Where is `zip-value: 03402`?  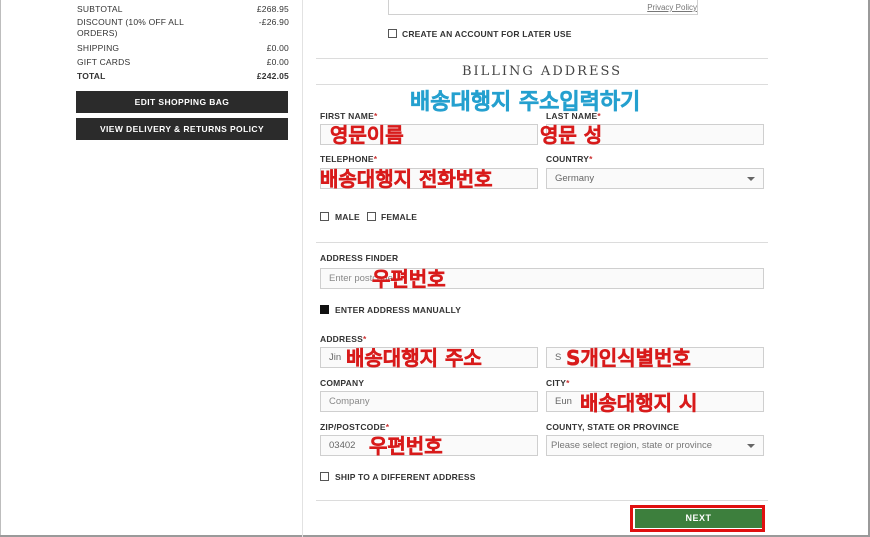
zip-value: 03402 is located at coordinates (342, 445).